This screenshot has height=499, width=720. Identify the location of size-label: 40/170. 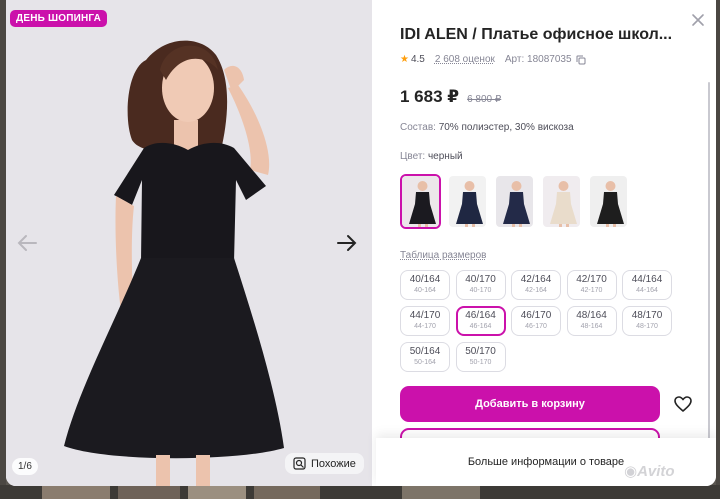
(480, 279).